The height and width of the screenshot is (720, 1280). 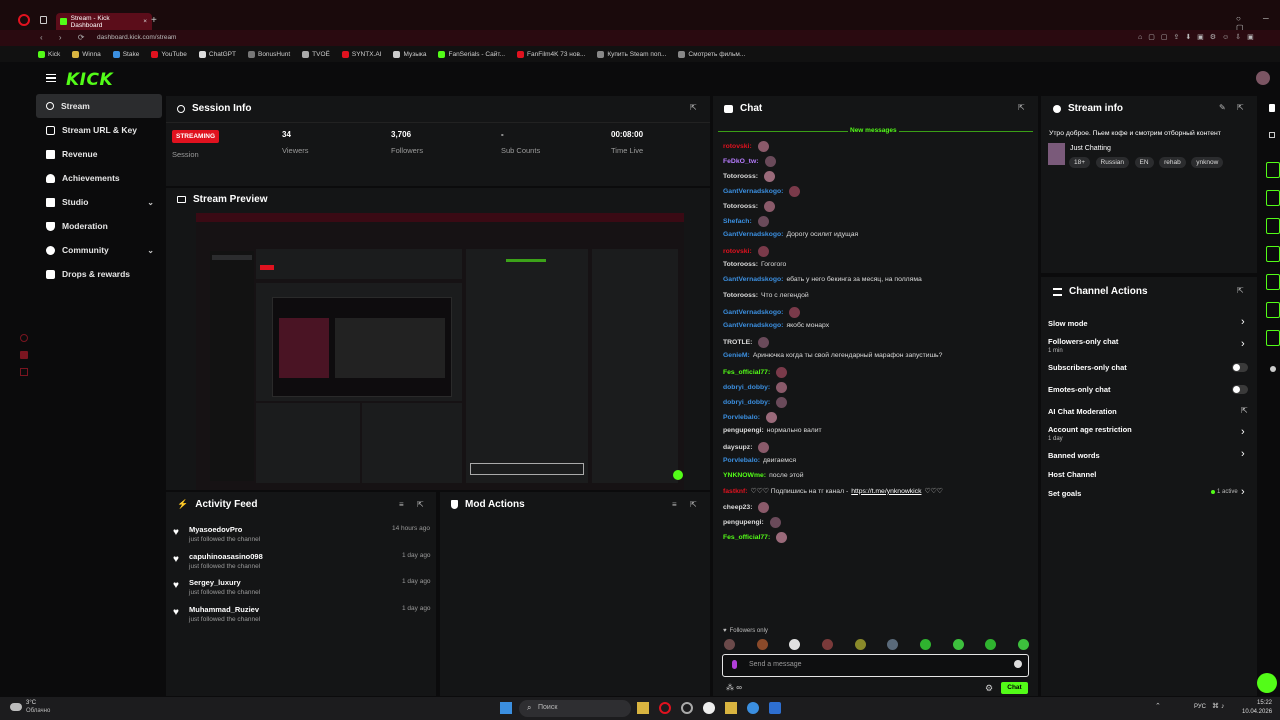 What do you see at coordinates (224, 609) in the screenshot?
I see `follower-name: Muhammad_Ruziev` at bounding box center [224, 609].